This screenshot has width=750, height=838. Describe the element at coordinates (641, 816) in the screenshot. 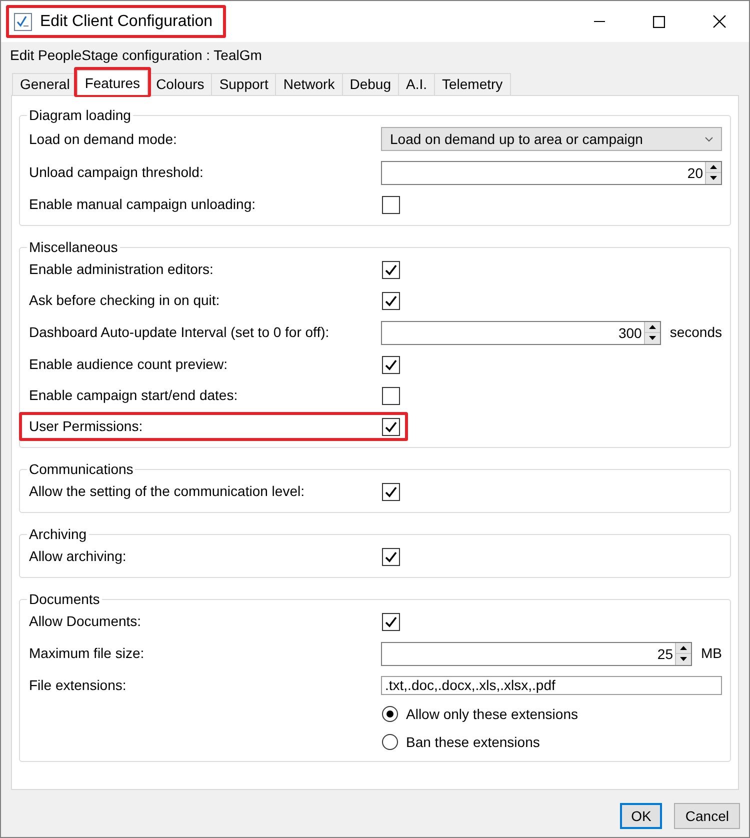

I see `dialog-button: OK` at that location.